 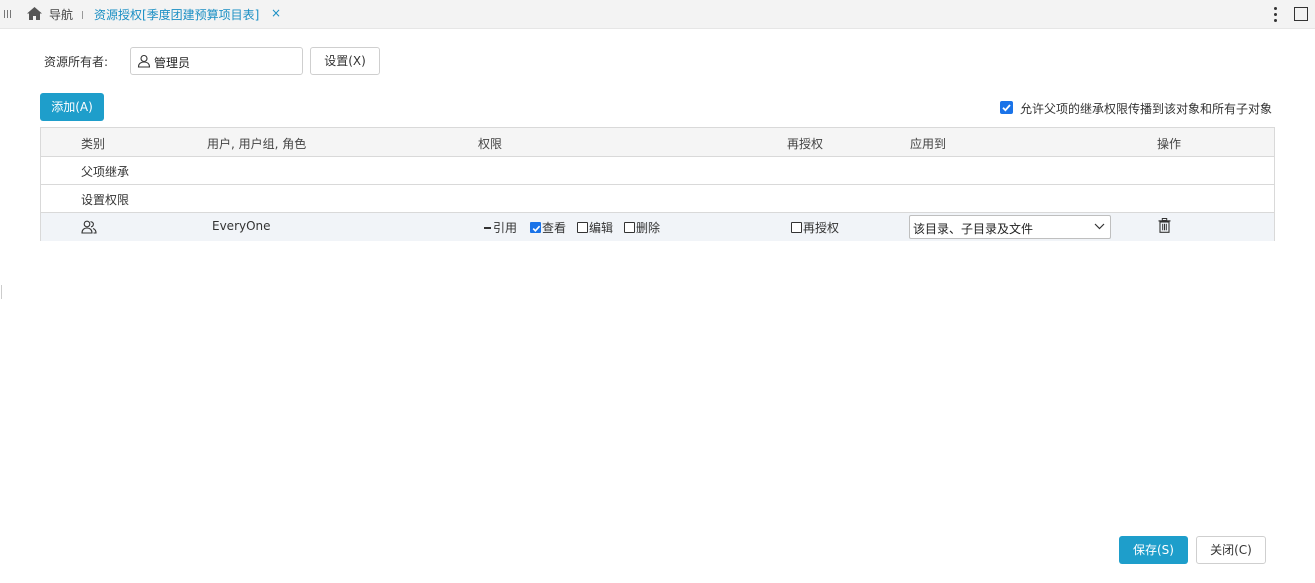 I want to click on perm-delete: 删除, so click(x=642, y=227).